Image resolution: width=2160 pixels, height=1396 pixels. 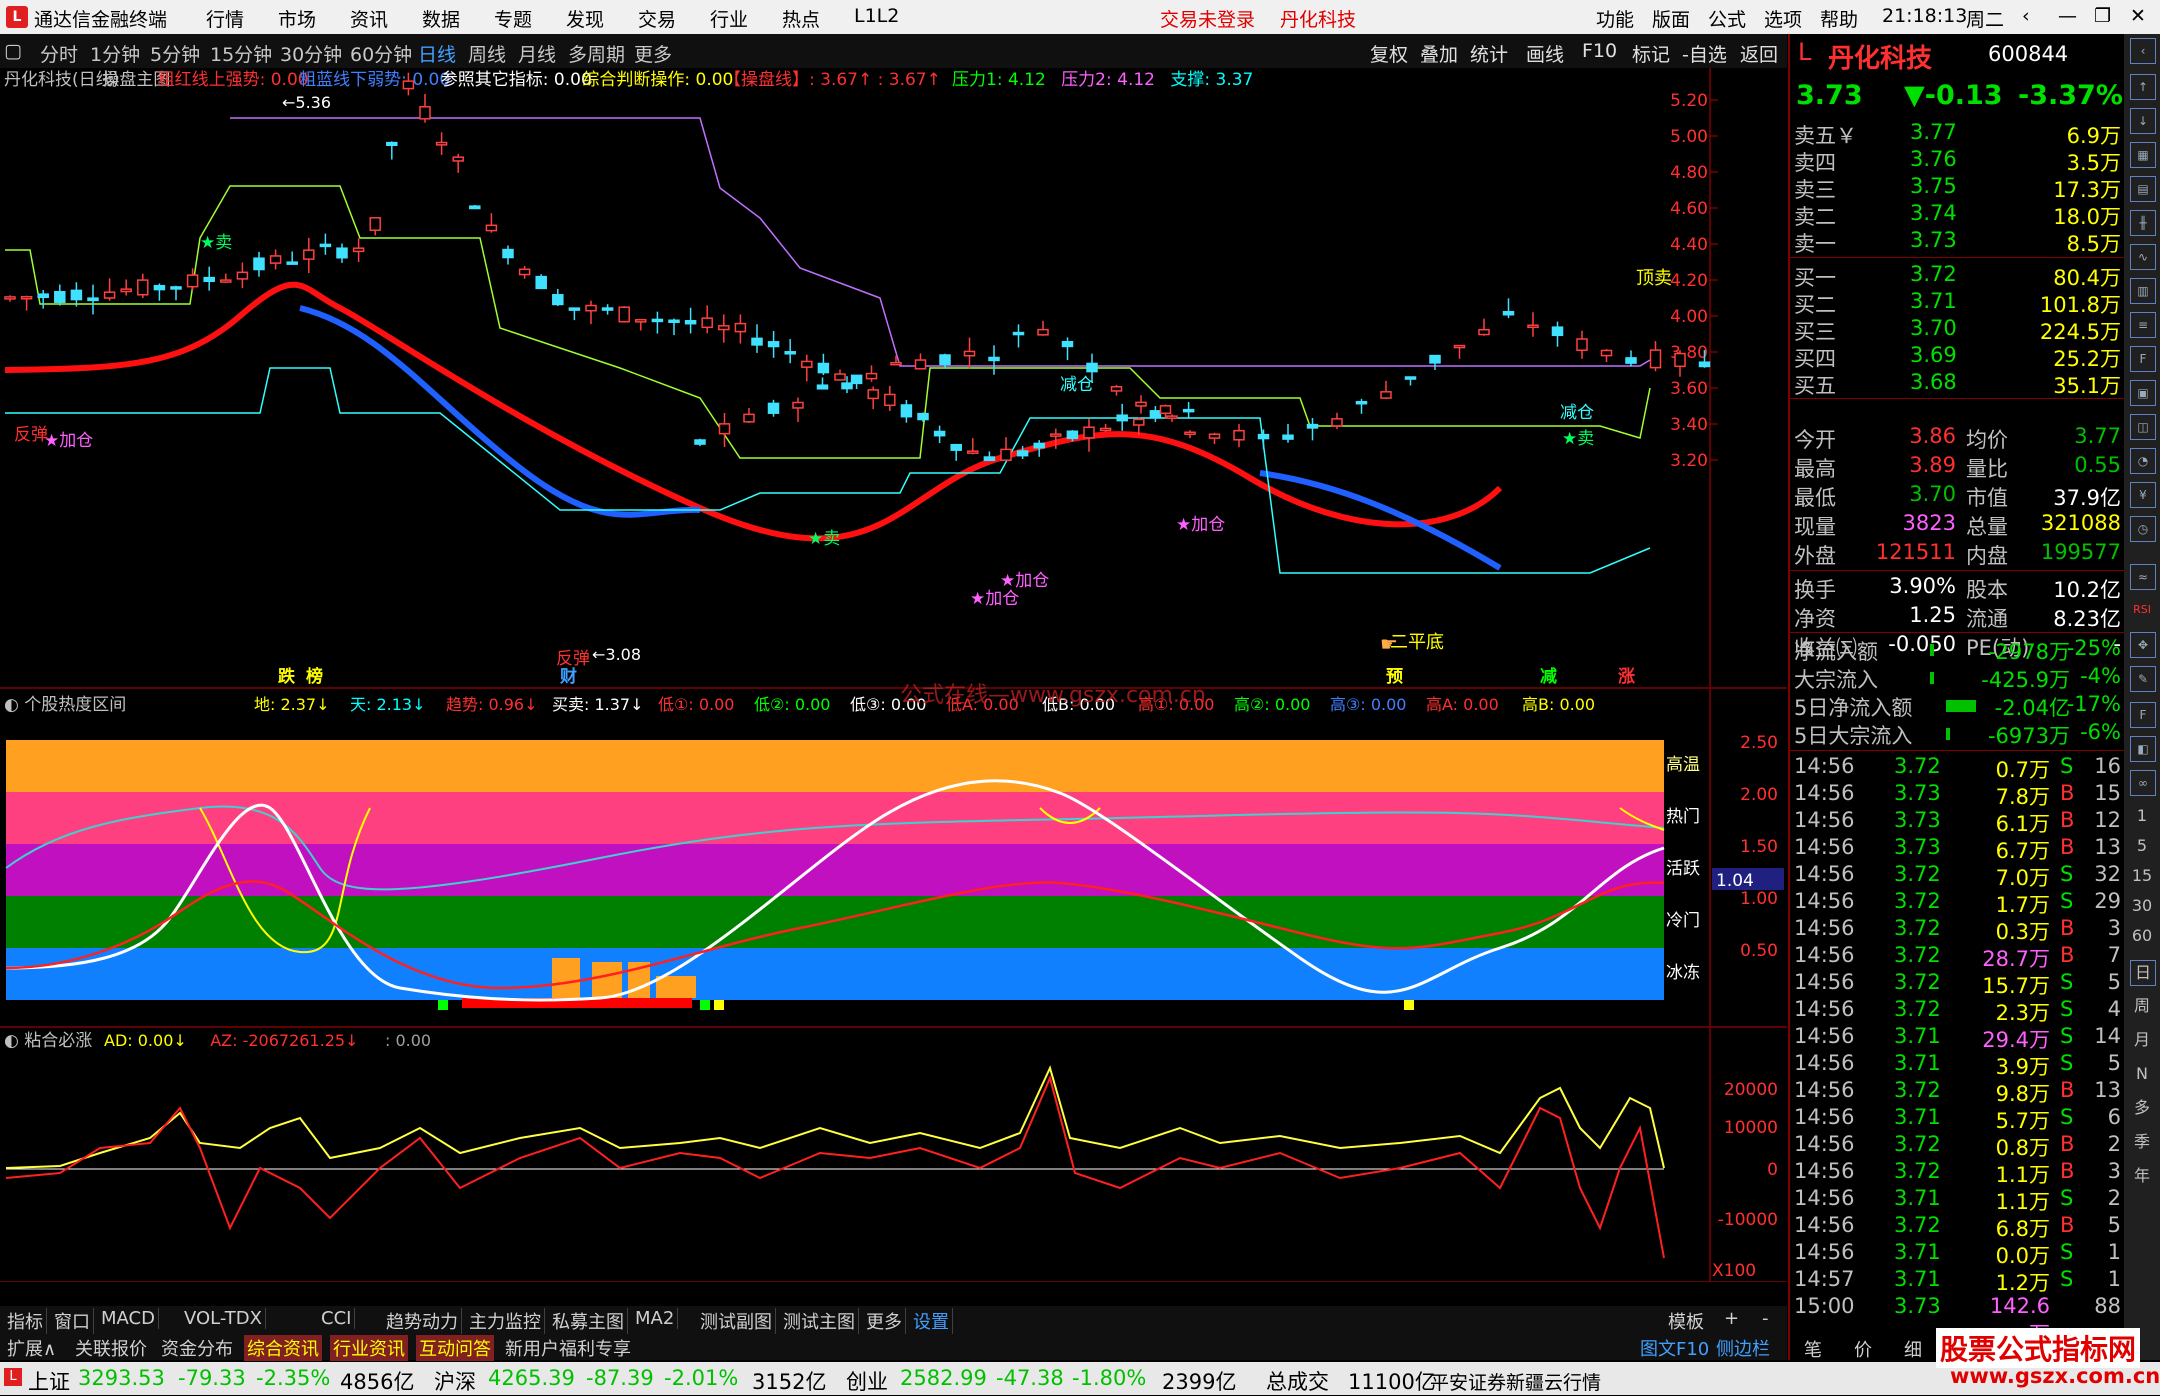 What do you see at coordinates (2142, 1176) in the screenshot?
I see `period-year-icon: 年` at bounding box center [2142, 1176].